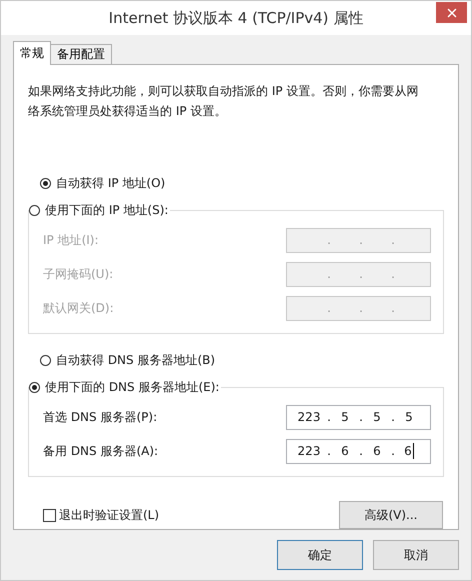  What do you see at coordinates (78, 308) in the screenshot?
I see `field-label: 默认网关(D):` at bounding box center [78, 308].